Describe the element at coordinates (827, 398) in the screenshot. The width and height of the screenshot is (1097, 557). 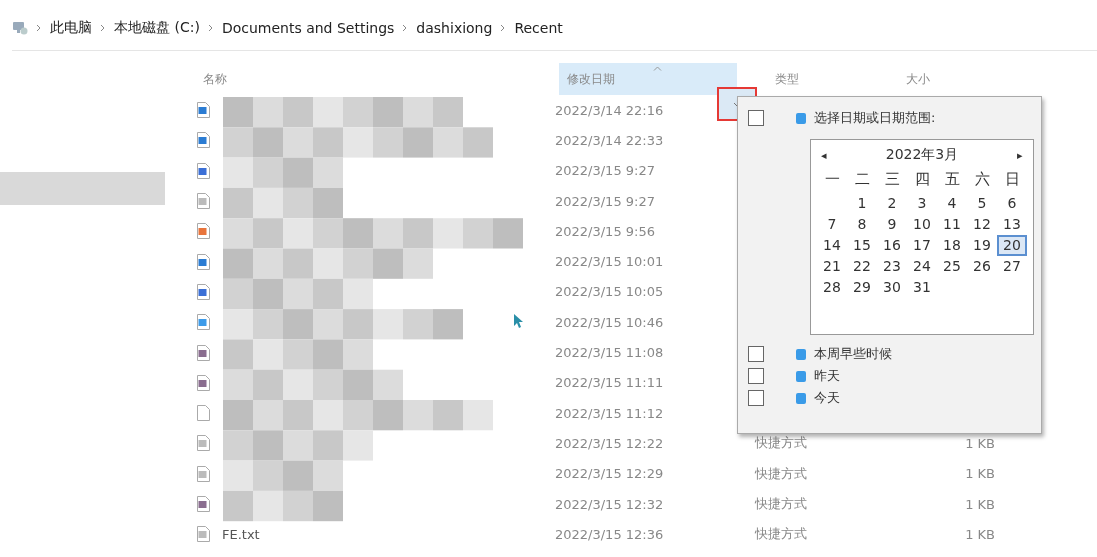
I see `option-label: 今天` at that location.